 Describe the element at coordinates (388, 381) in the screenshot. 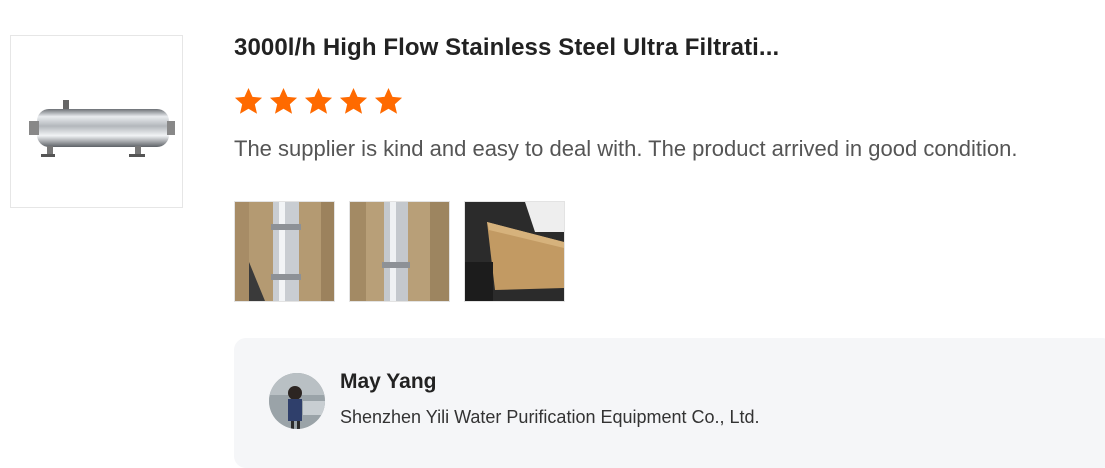

I see `supplier-name: May Yang` at that location.